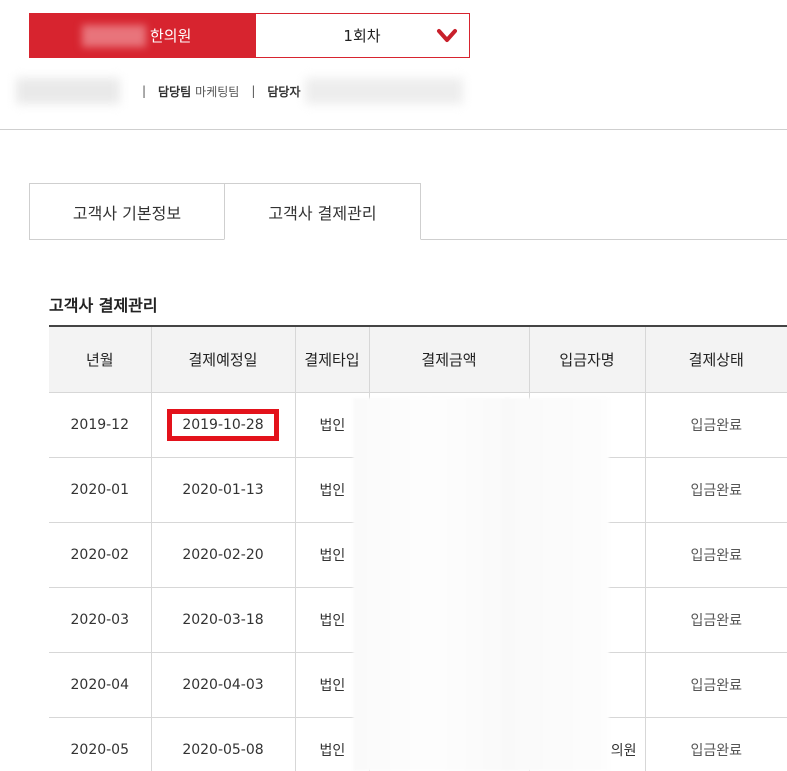 This screenshot has height=771, width=787. What do you see at coordinates (222, 620) in the screenshot?
I see `cell-due-date: 2020-03-18` at bounding box center [222, 620].